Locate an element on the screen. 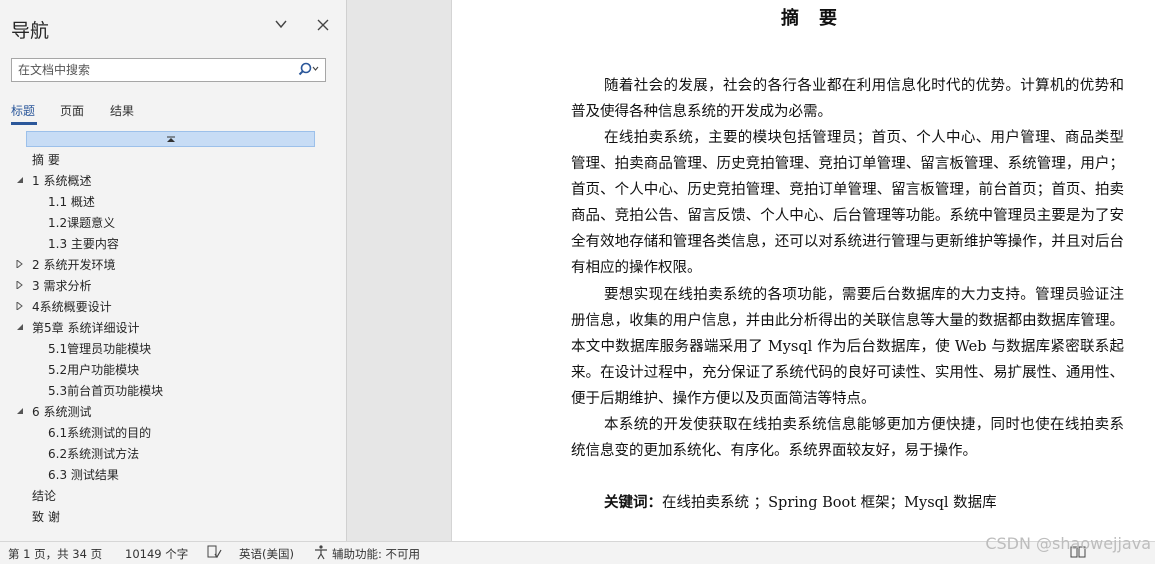 Image resolution: width=1155 pixels, height=564 pixels. nav-close-button is located at coordinates (323, 26).